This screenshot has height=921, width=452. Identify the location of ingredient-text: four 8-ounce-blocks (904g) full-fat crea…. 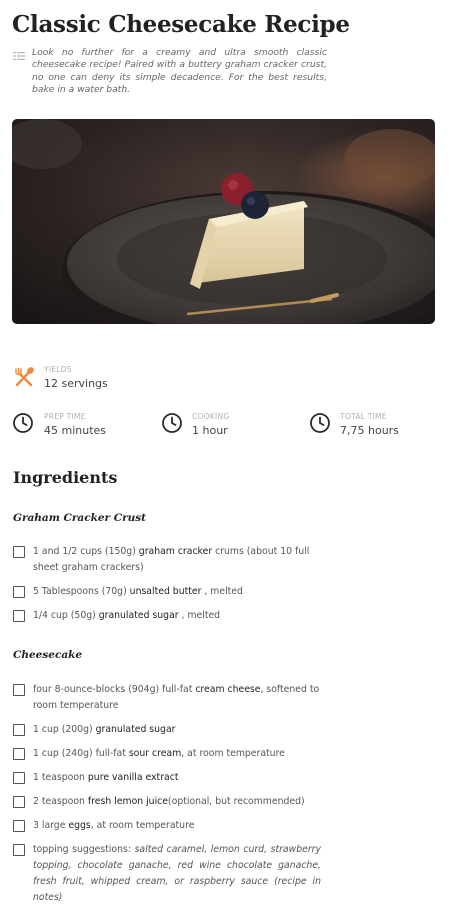
(176, 697).